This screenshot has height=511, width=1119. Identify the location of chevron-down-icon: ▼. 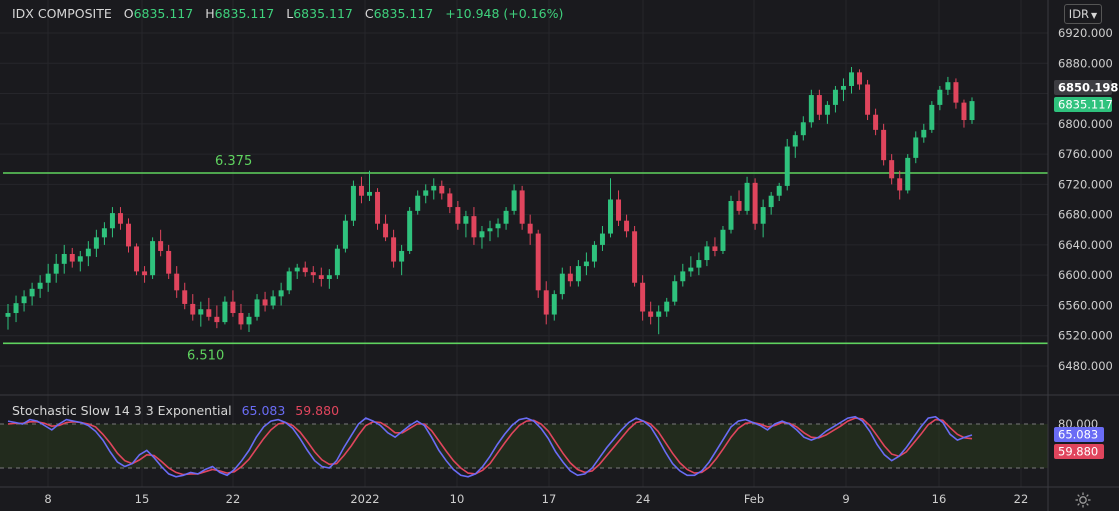
(1094, 15).